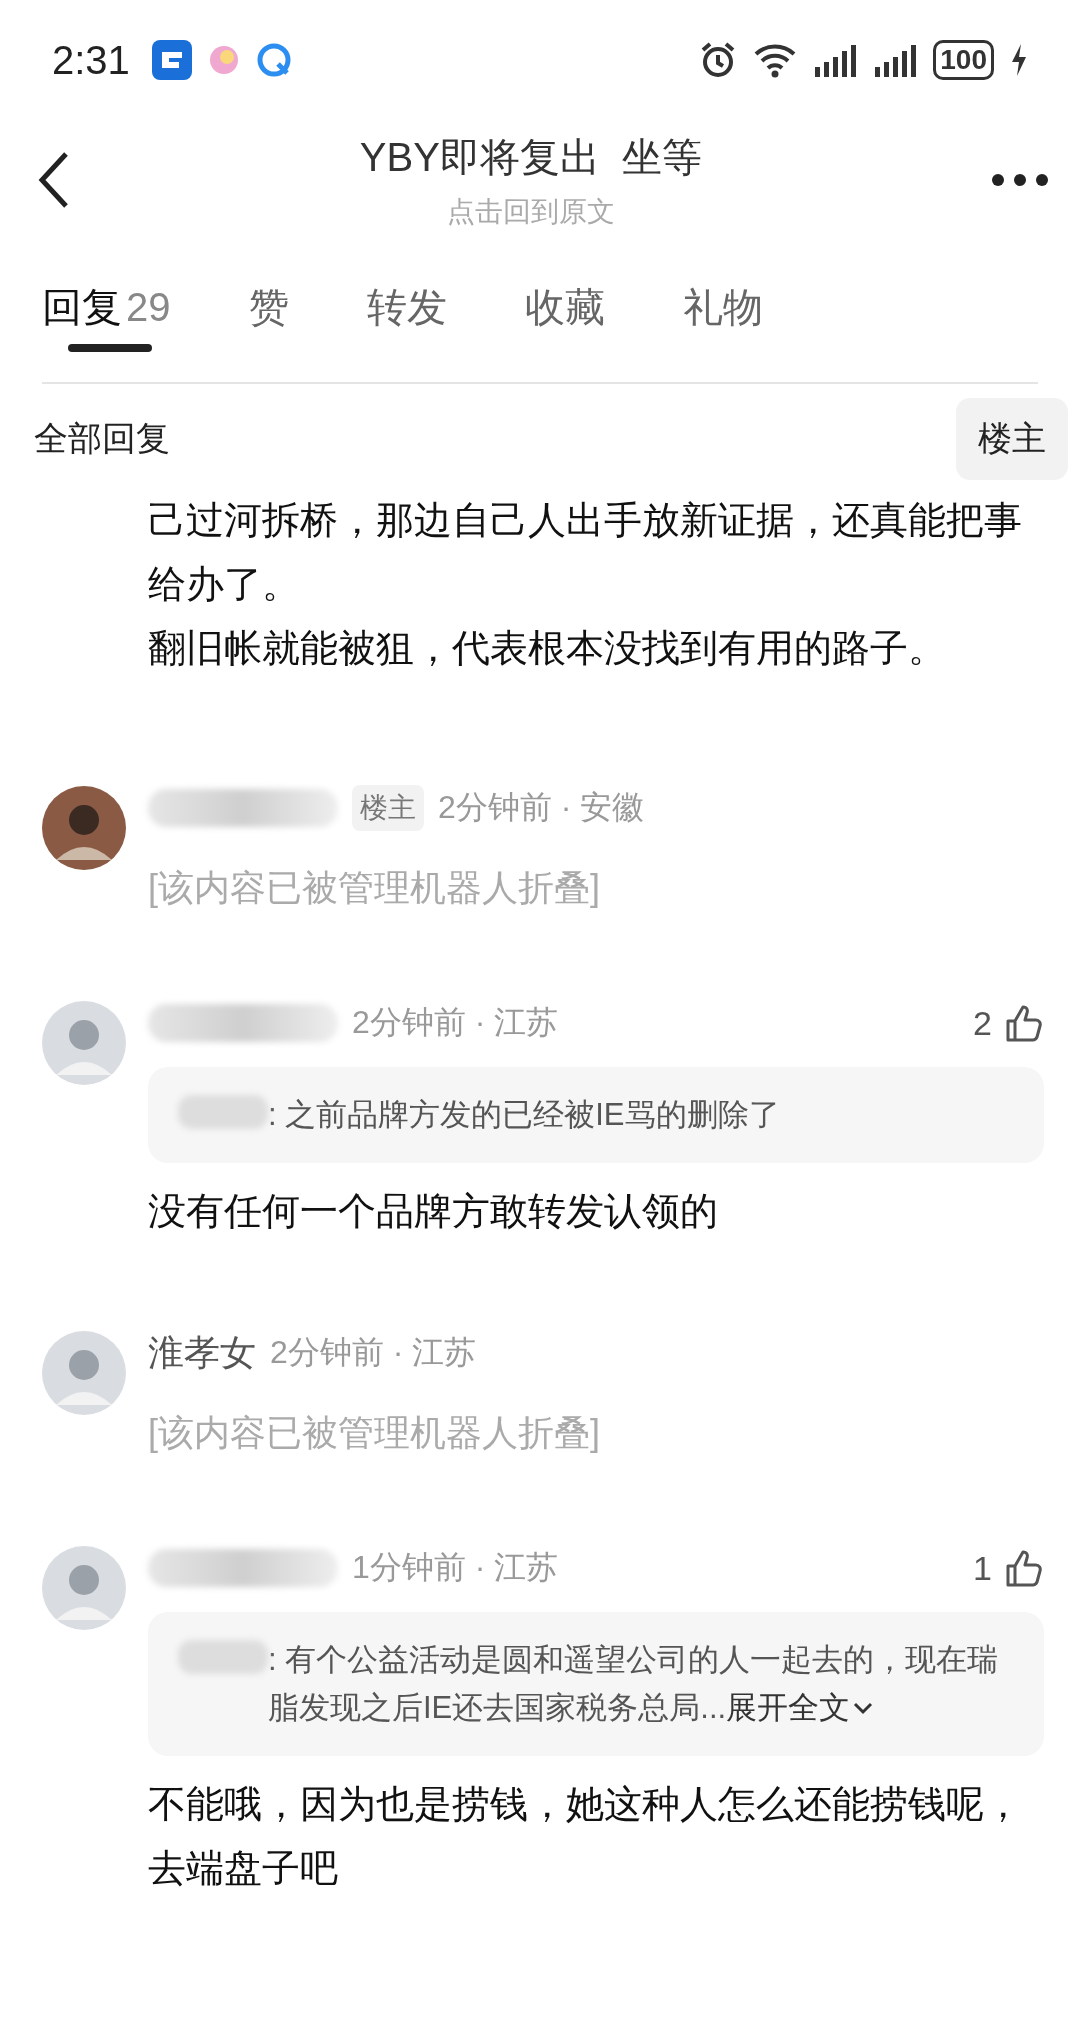  What do you see at coordinates (91, 60) in the screenshot?
I see `status-time: 2:31` at bounding box center [91, 60].